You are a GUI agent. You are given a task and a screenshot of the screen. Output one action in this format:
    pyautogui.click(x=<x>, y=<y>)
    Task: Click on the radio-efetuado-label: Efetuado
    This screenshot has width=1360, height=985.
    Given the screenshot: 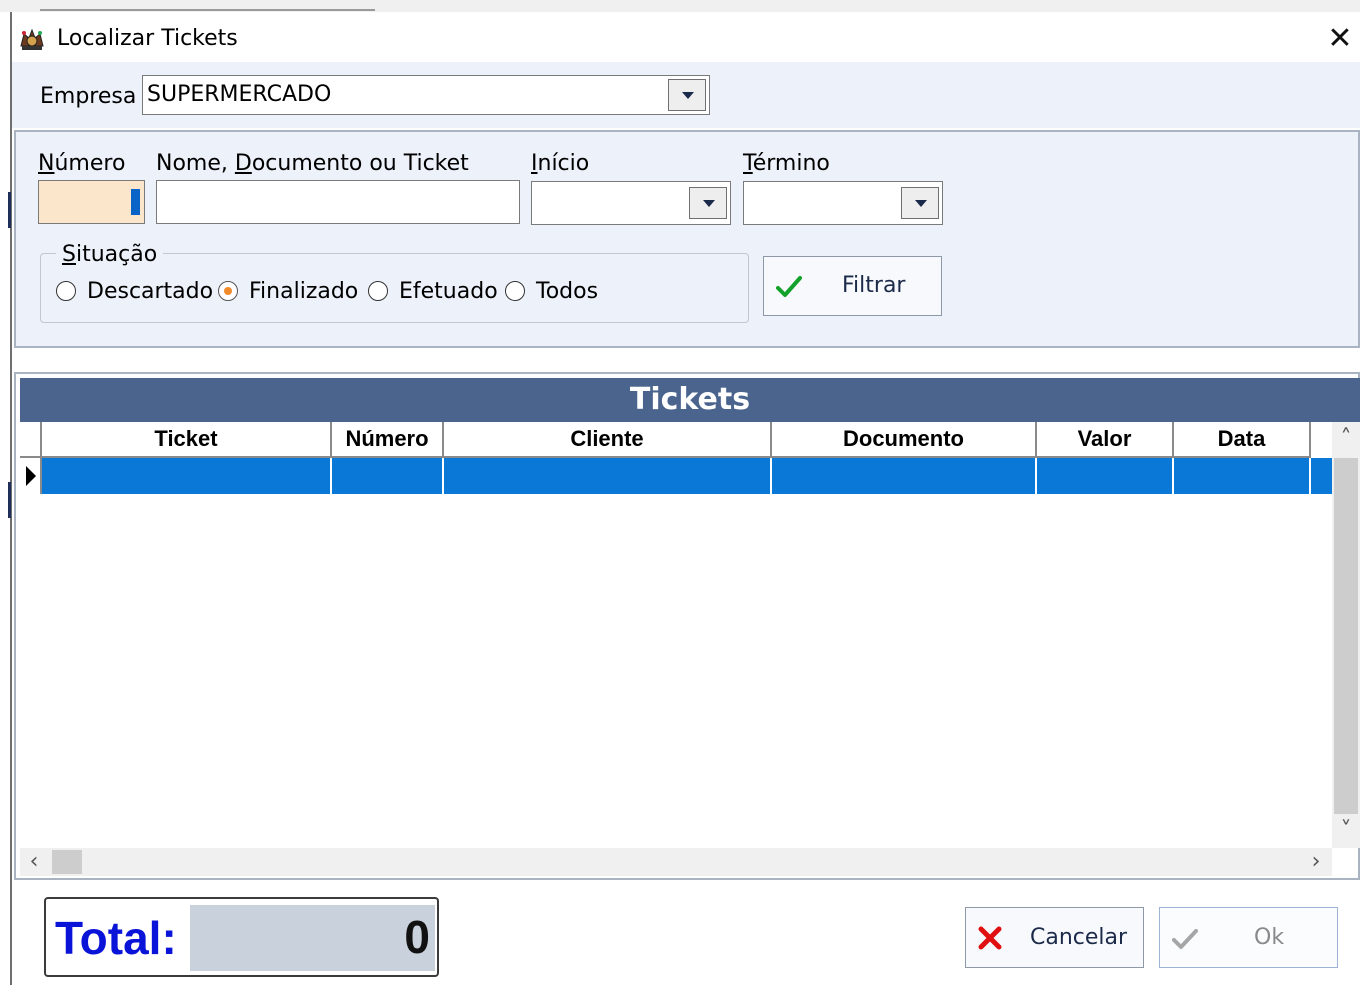 What is the action you would take?
    pyautogui.click(x=448, y=292)
    